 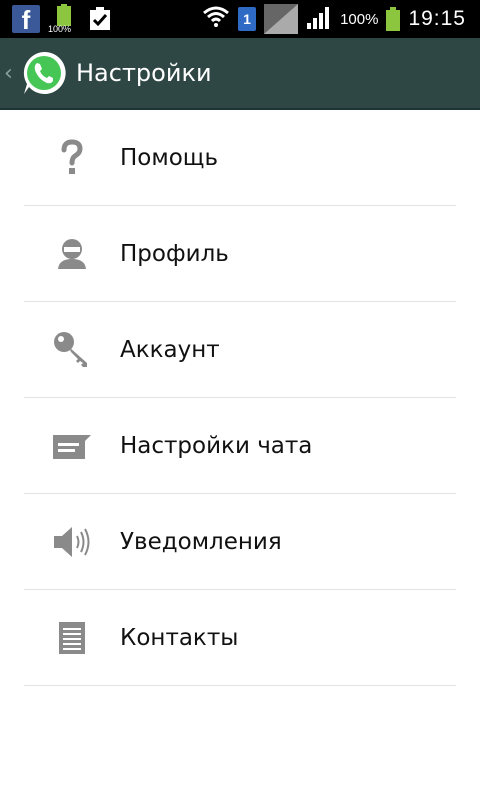 I want to click on battery-percent: 100%, so click(x=359, y=19).